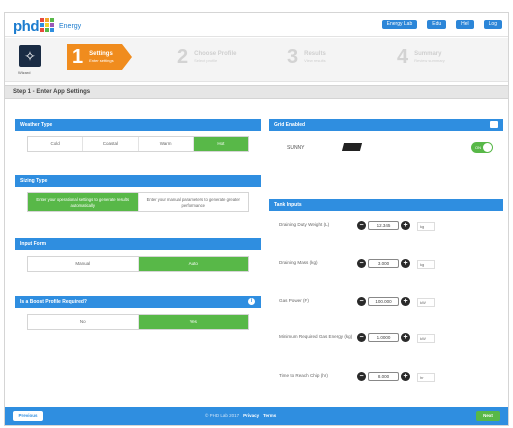 The height and width of the screenshot is (428, 513). What do you see at coordinates (36, 125) in the screenshot?
I see `weather-type-title: Weather Type` at bounding box center [36, 125].